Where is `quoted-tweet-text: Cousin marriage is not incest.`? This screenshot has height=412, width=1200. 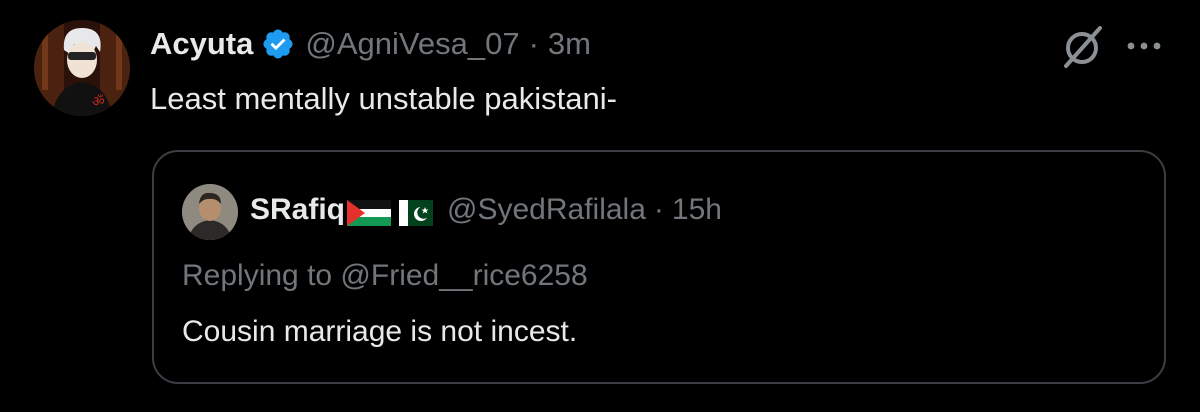
quoted-tweet-text: Cousin marriage is not incest. is located at coordinates (380, 331).